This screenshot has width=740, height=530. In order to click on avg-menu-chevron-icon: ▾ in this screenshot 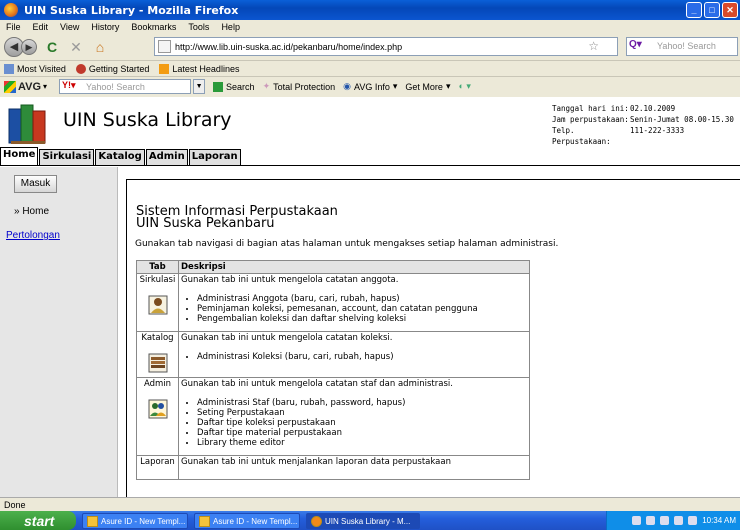, I will do `click(45, 86)`.